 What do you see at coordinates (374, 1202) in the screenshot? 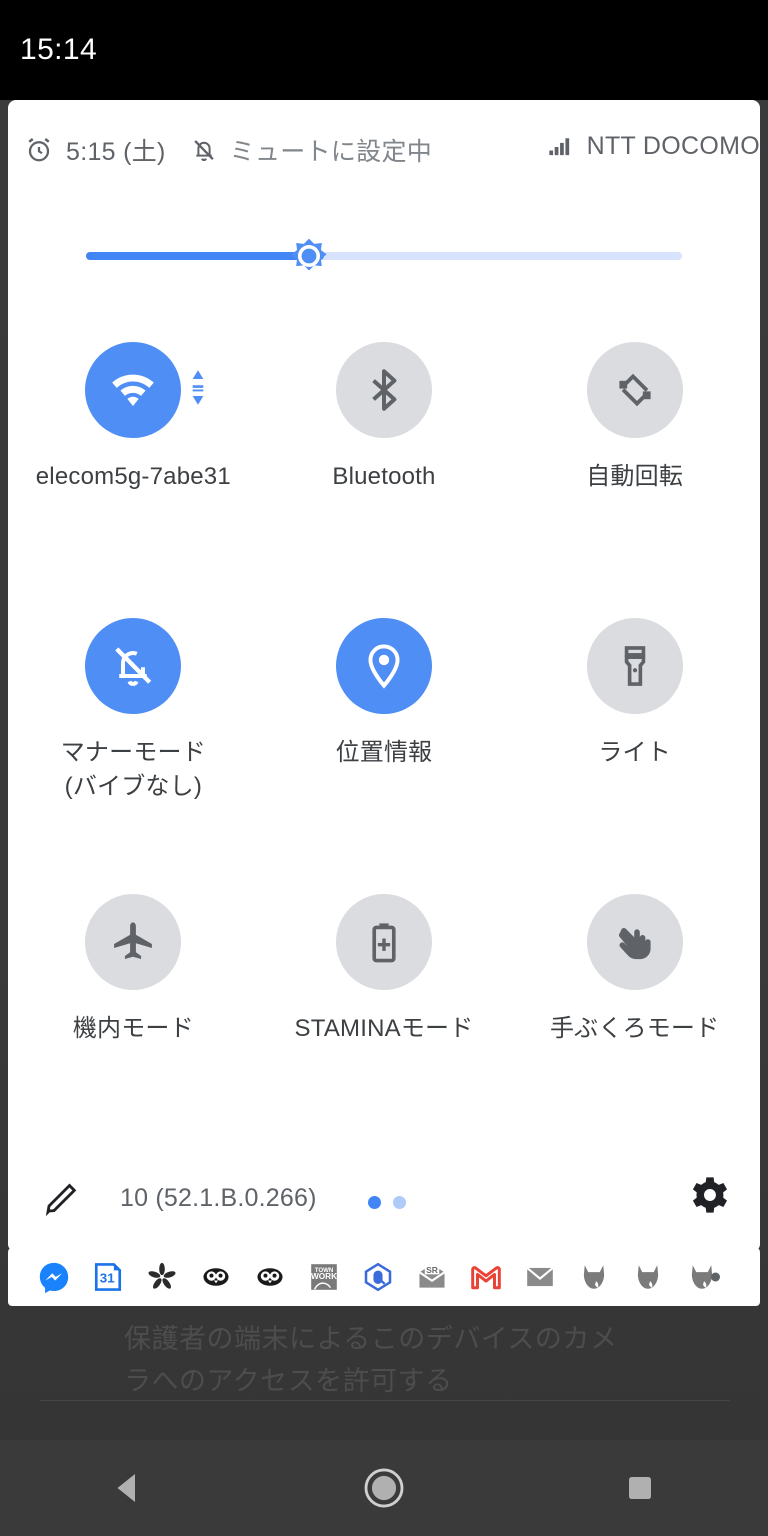
I see `page-dot-active` at bounding box center [374, 1202].